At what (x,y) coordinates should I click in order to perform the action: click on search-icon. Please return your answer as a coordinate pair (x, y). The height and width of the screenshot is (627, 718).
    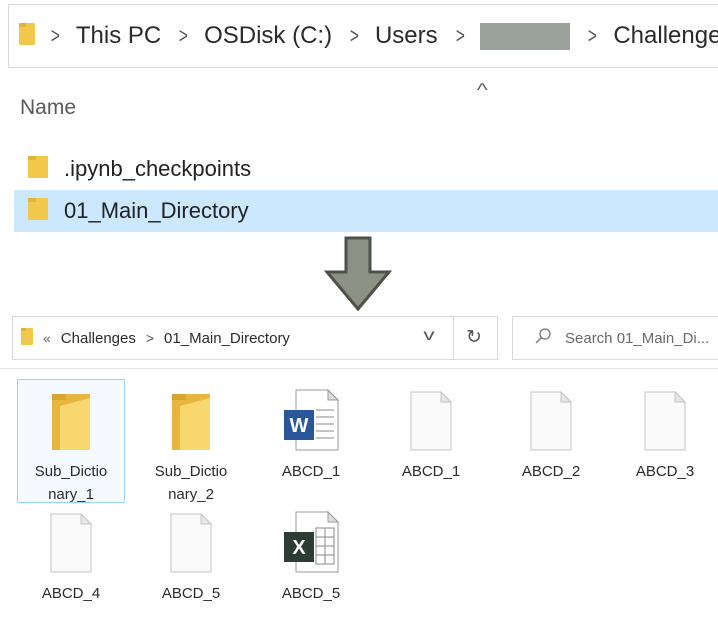
    Looking at the image, I should click on (543, 338).